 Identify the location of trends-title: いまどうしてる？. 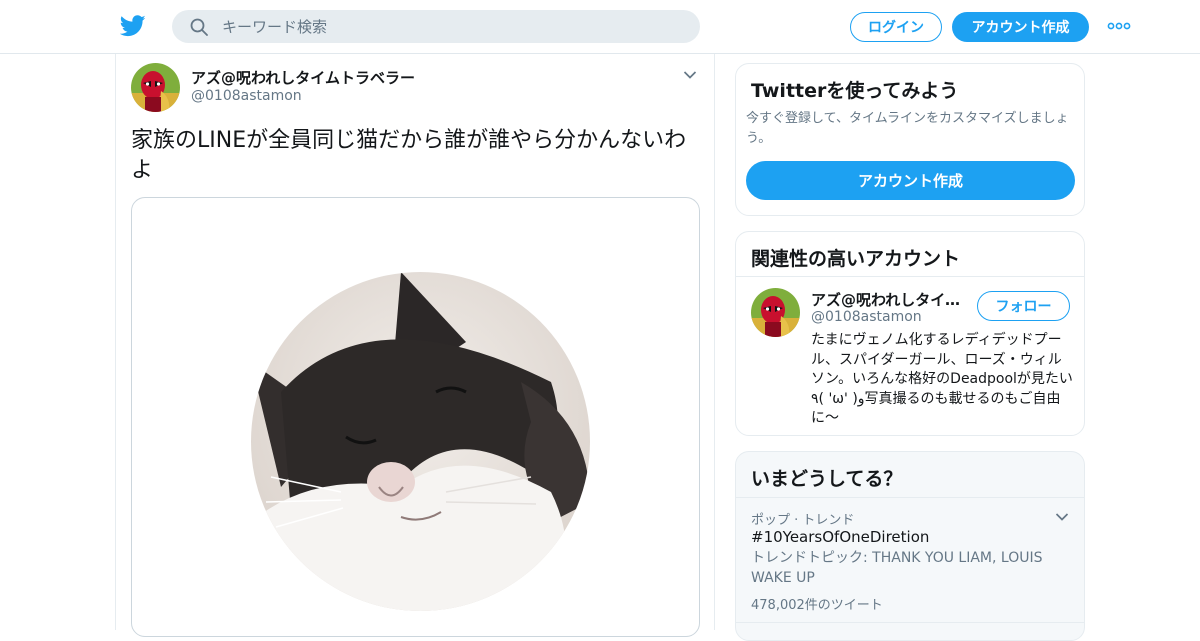
(827, 479).